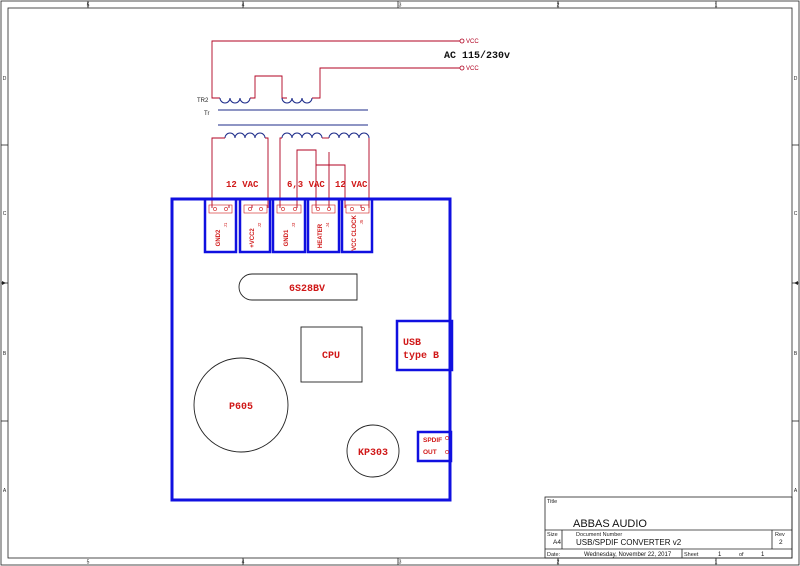 This screenshot has width=800, height=566. What do you see at coordinates (720, 555) in the screenshot?
I see `sheet-value: 1` at bounding box center [720, 555].